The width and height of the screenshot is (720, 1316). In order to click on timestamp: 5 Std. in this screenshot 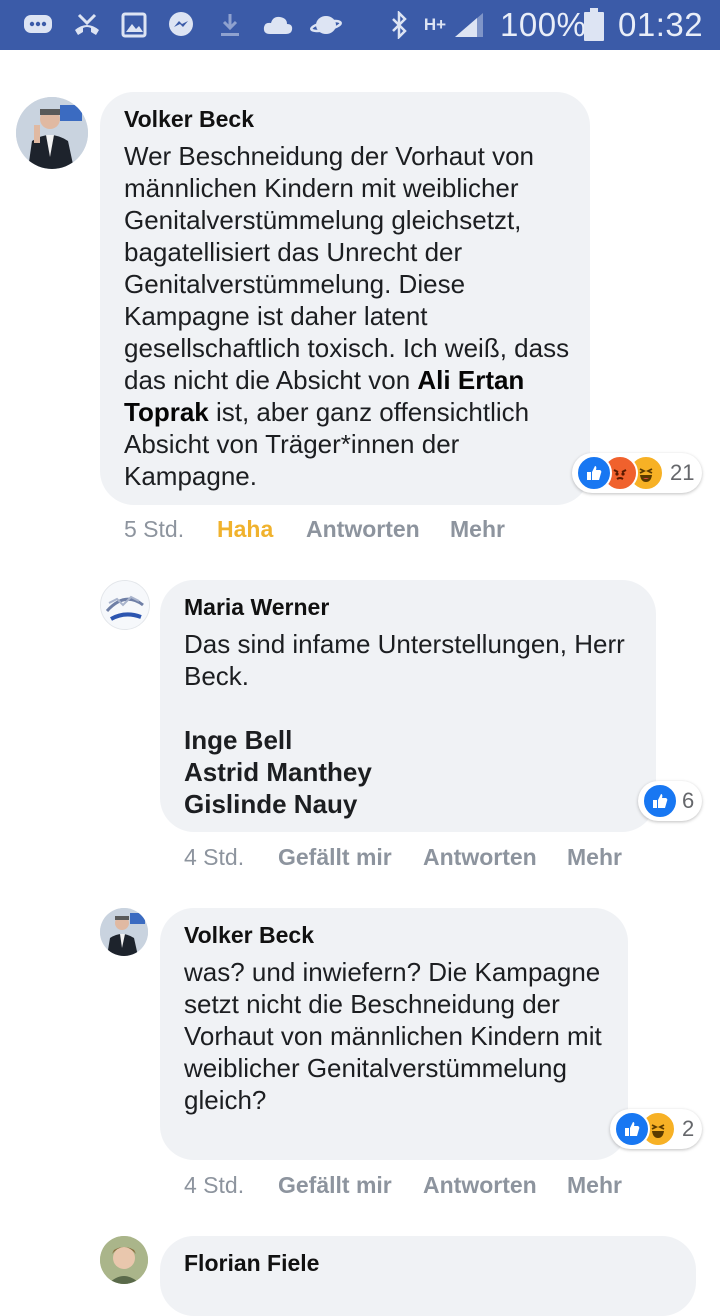, I will do `click(154, 529)`.